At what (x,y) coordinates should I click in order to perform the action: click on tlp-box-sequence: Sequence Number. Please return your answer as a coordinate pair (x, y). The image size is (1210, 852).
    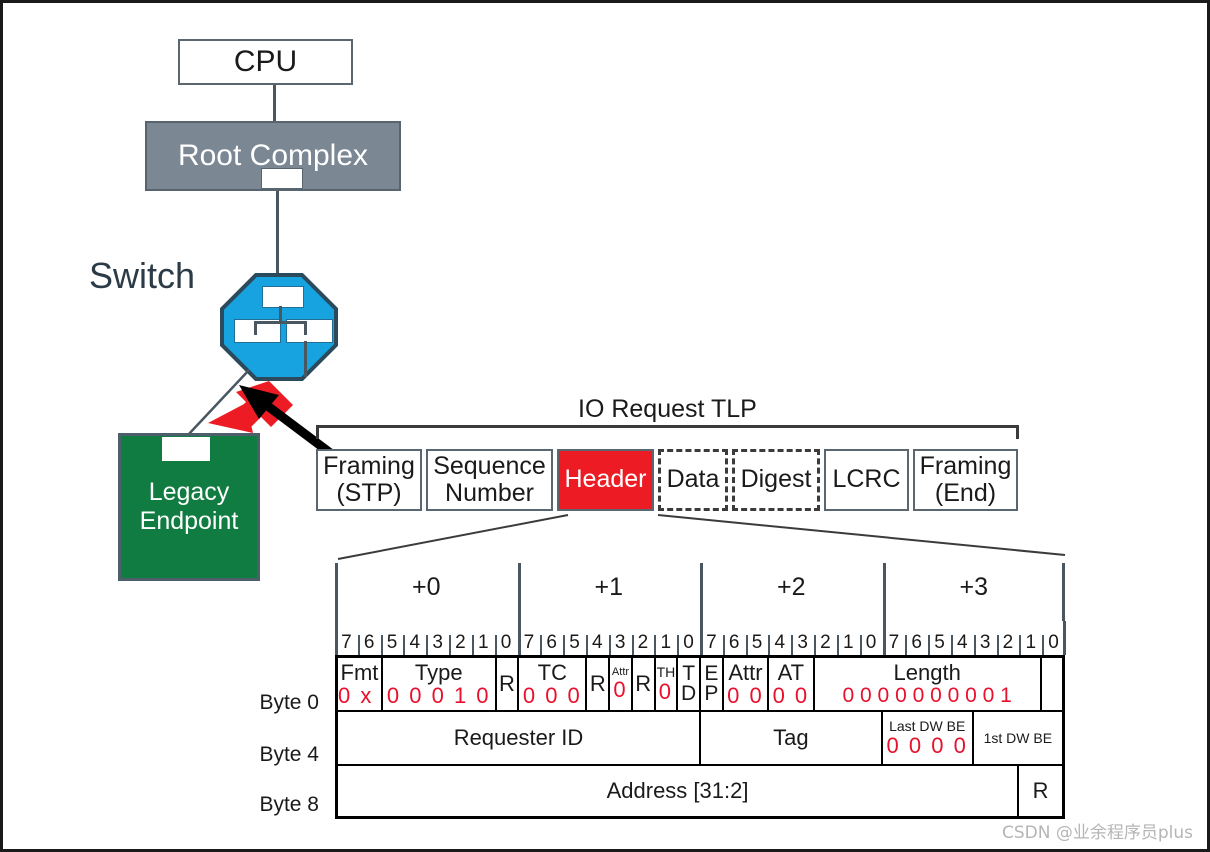
    Looking at the image, I should click on (489, 480).